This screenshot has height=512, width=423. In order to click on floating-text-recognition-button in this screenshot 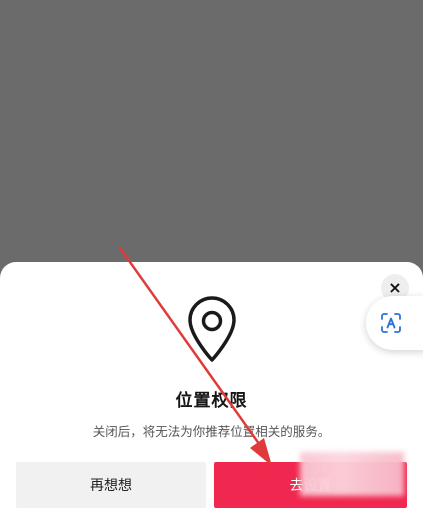, I will do `click(394, 323)`.